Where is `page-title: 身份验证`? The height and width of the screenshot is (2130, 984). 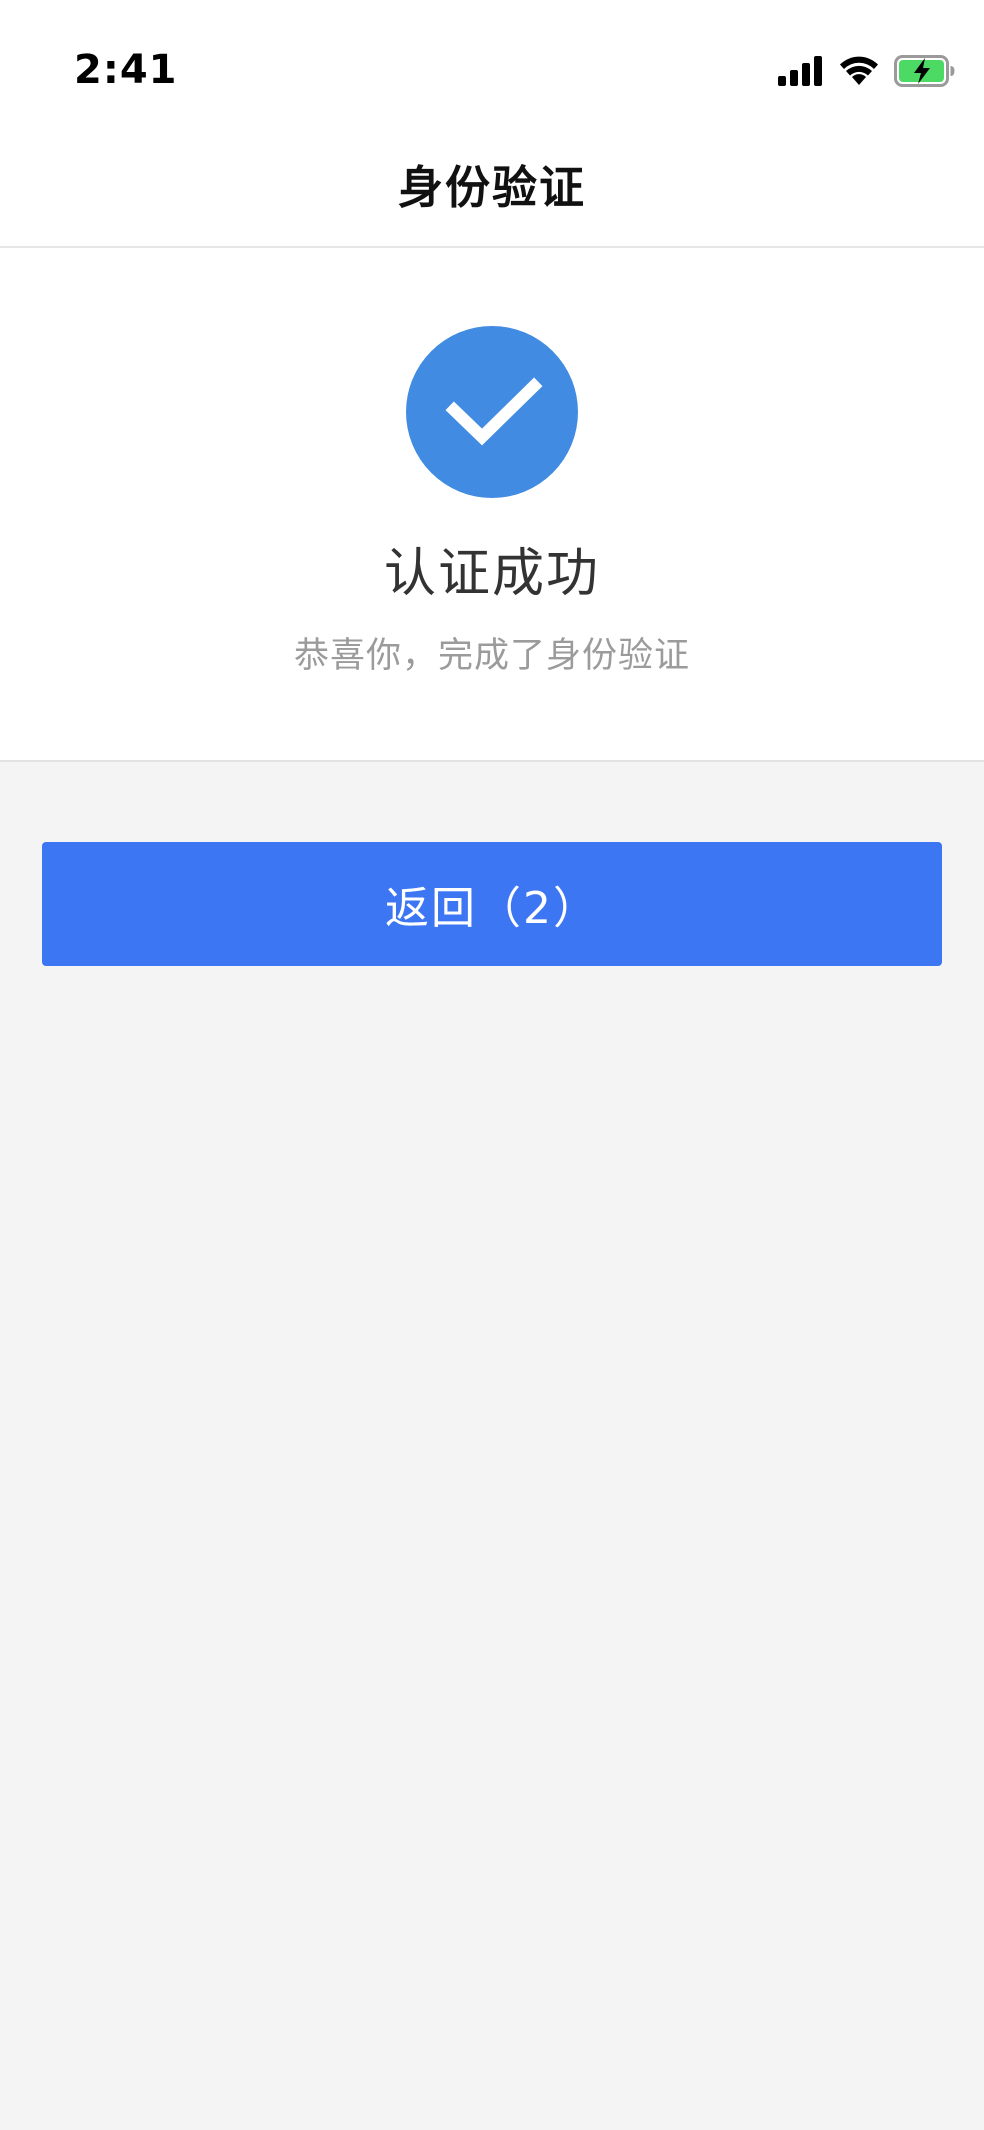 page-title: 身份验证 is located at coordinates (491, 187).